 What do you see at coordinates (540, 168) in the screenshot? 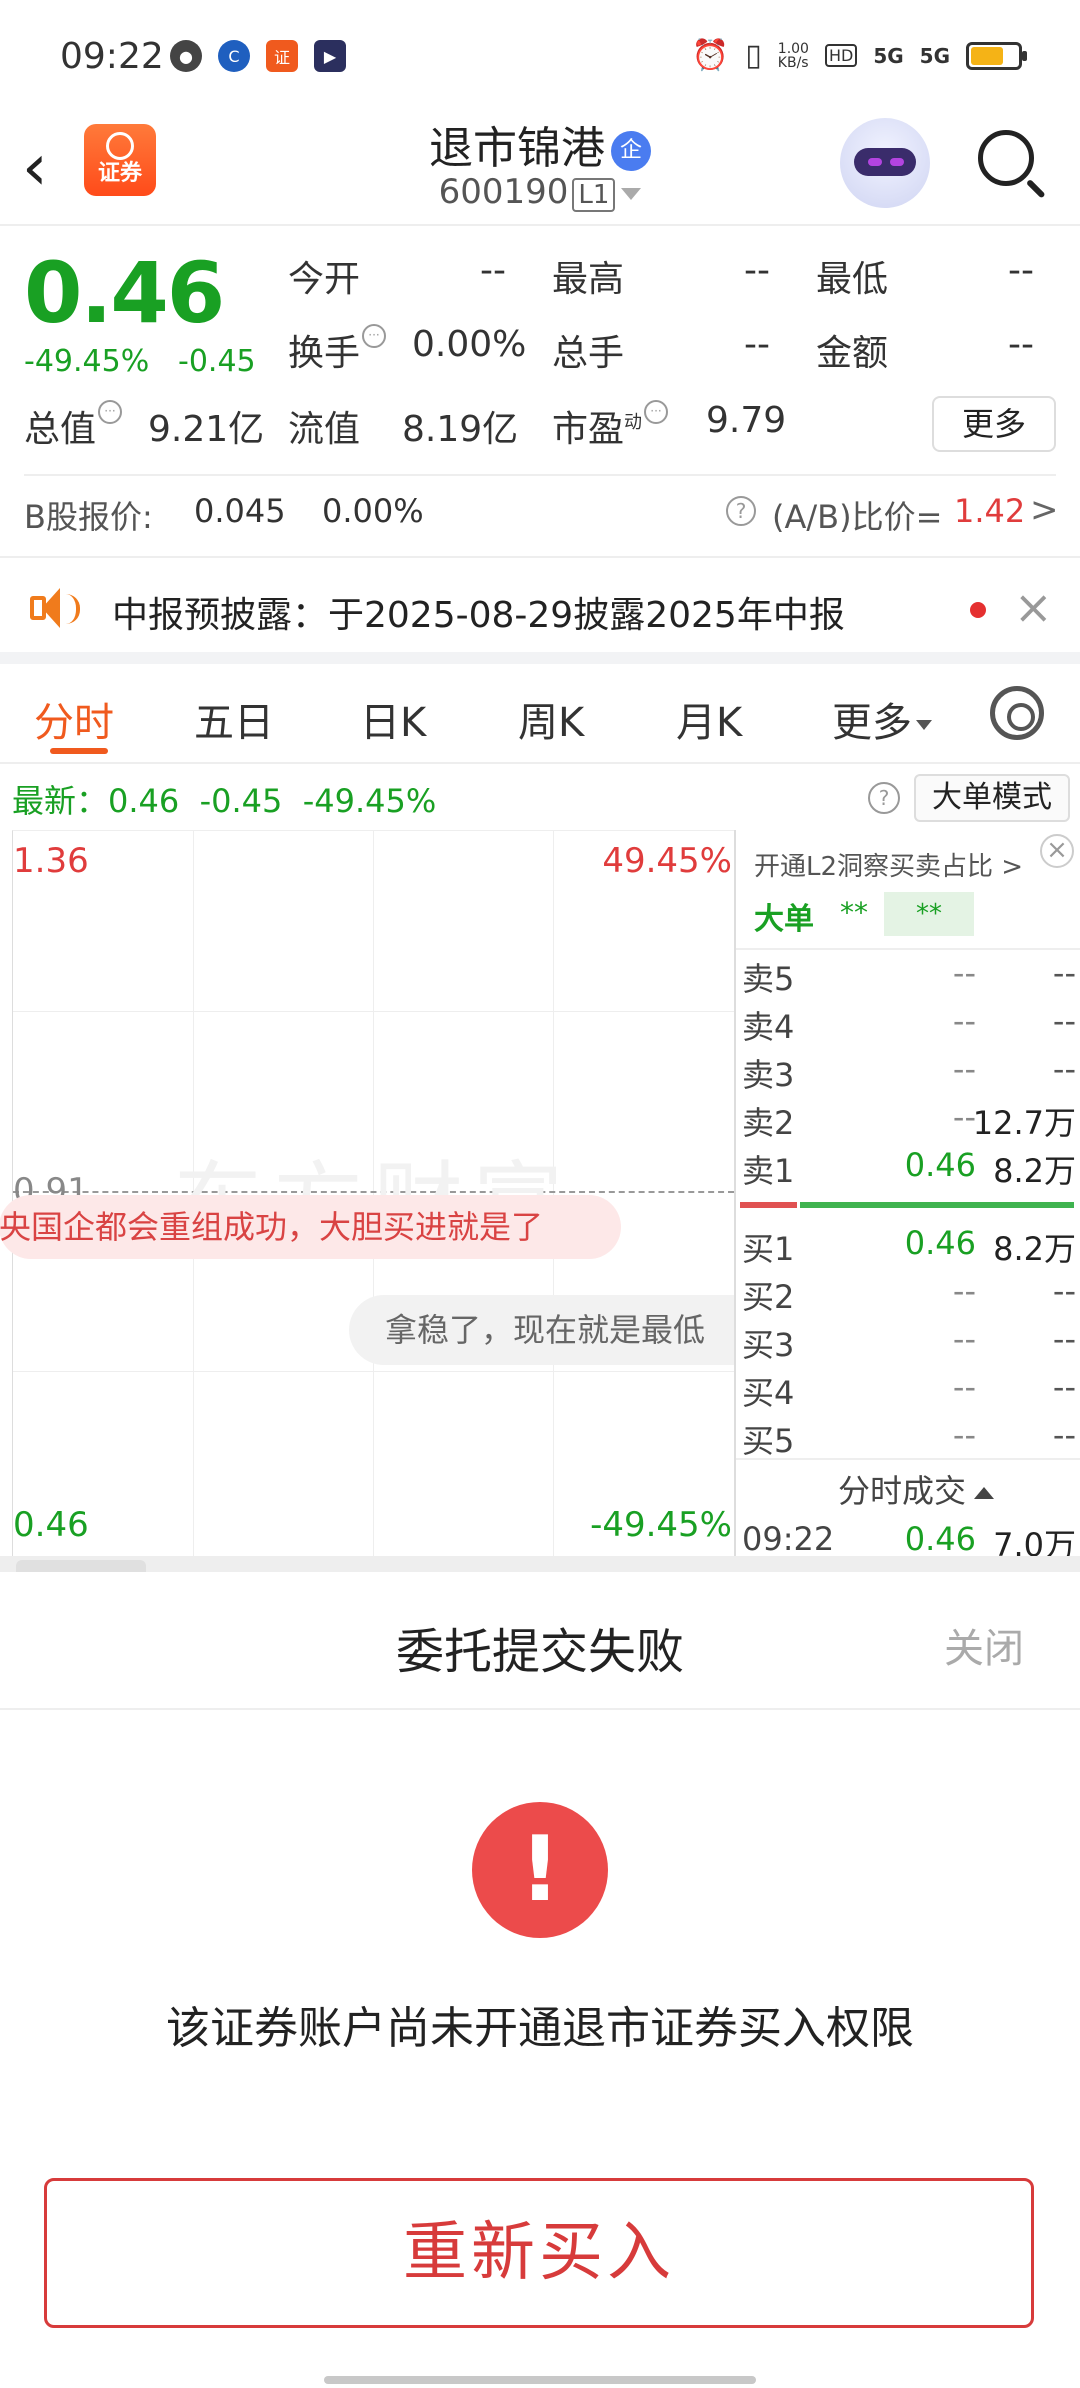
I see `stock-header: ‹ 证券 退市锦港企 600190 L1` at bounding box center [540, 168].